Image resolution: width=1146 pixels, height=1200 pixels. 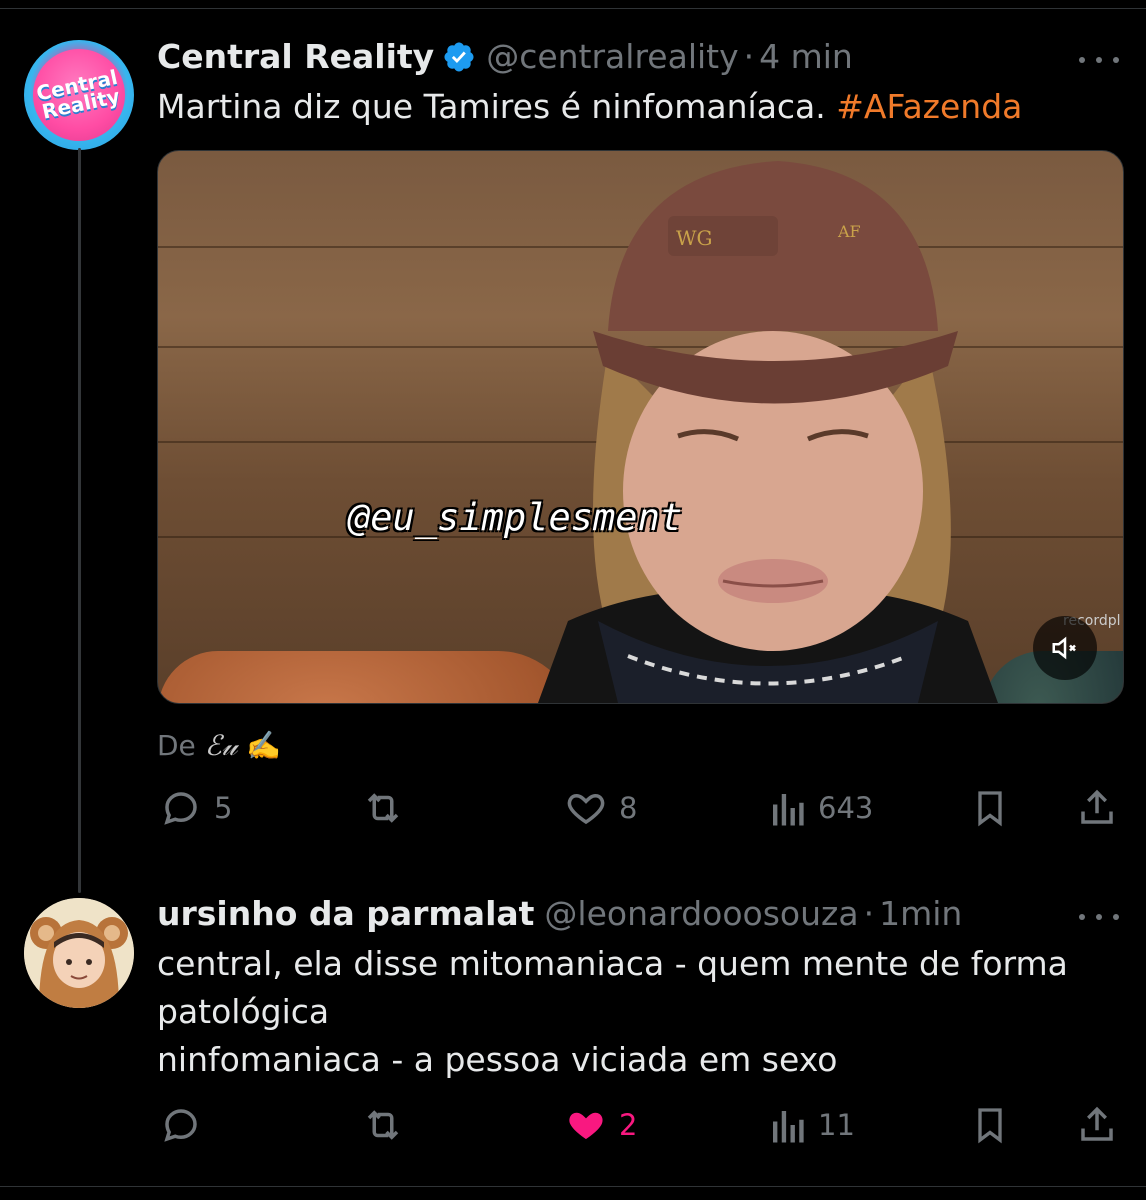 What do you see at coordinates (849, 231) in the screenshot?
I see `svg-text: AF` at bounding box center [849, 231].